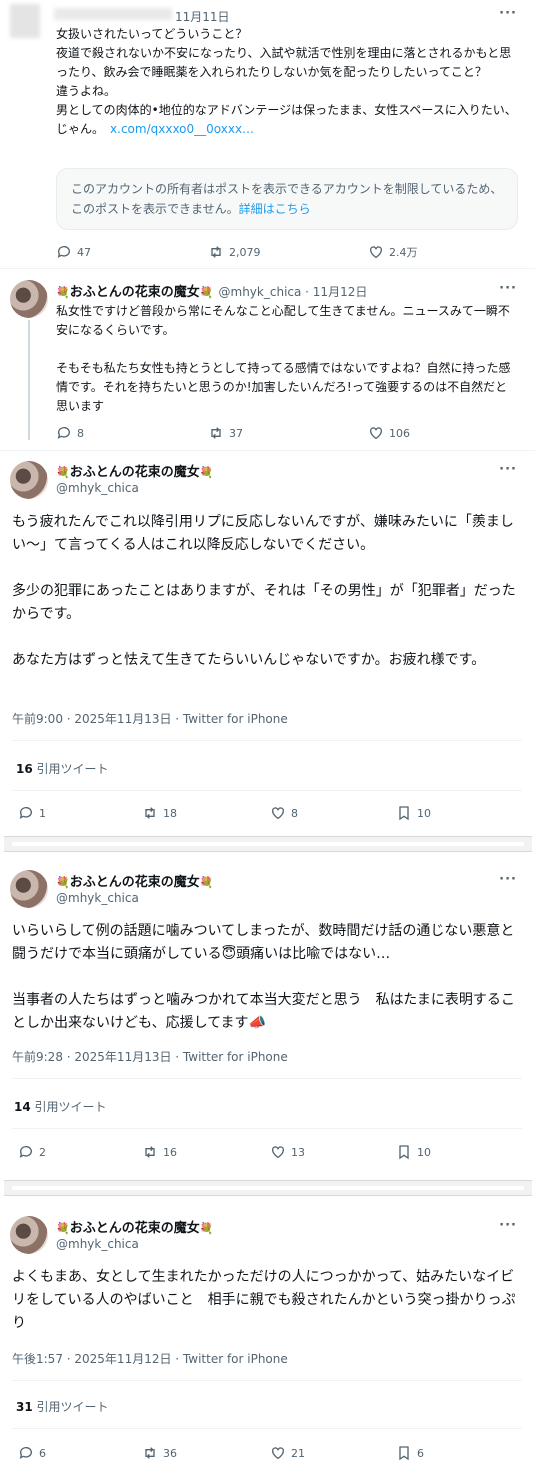 The width and height of the screenshot is (535, 1484). I want to click on tweet4-header: 💐おふとんの花束の魔女💐, so click(134, 1226).